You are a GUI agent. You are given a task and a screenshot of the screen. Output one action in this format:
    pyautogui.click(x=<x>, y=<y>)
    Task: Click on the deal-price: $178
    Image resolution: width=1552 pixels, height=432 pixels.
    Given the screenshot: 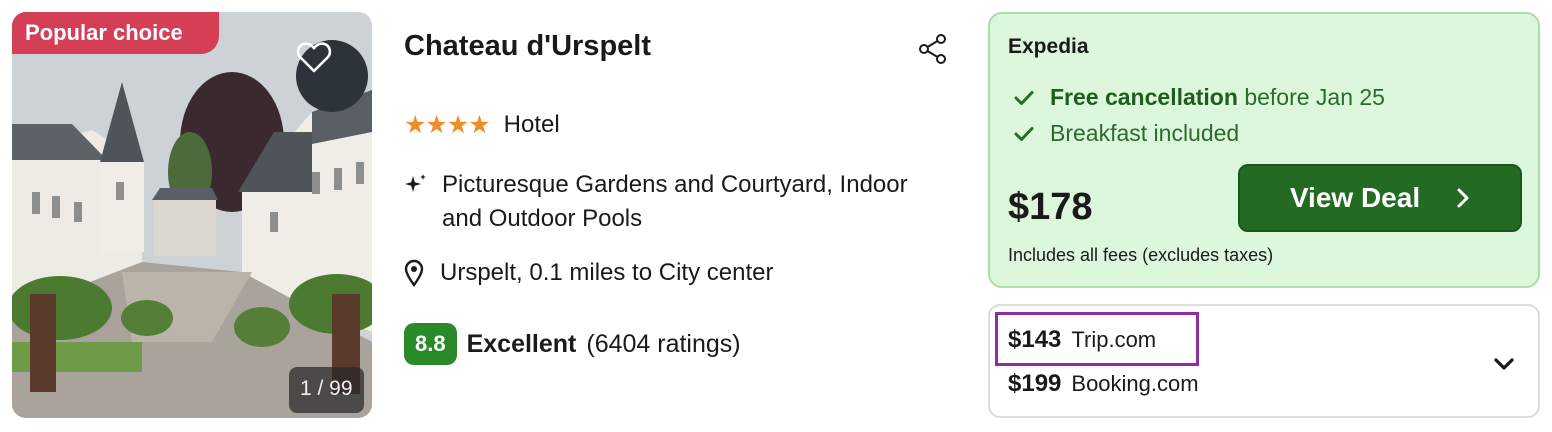 What is the action you would take?
    pyautogui.click(x=1050, y=207)
    